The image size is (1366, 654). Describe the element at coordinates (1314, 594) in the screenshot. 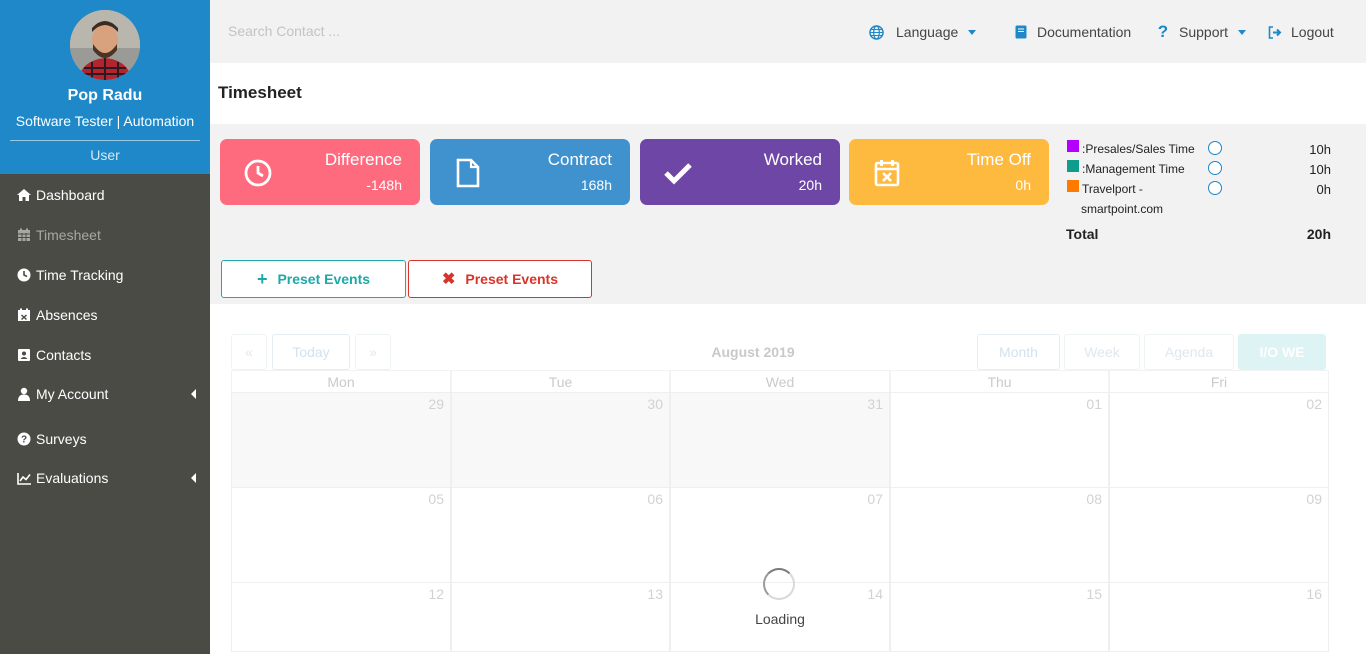

I see `day-number: 16` at that location.